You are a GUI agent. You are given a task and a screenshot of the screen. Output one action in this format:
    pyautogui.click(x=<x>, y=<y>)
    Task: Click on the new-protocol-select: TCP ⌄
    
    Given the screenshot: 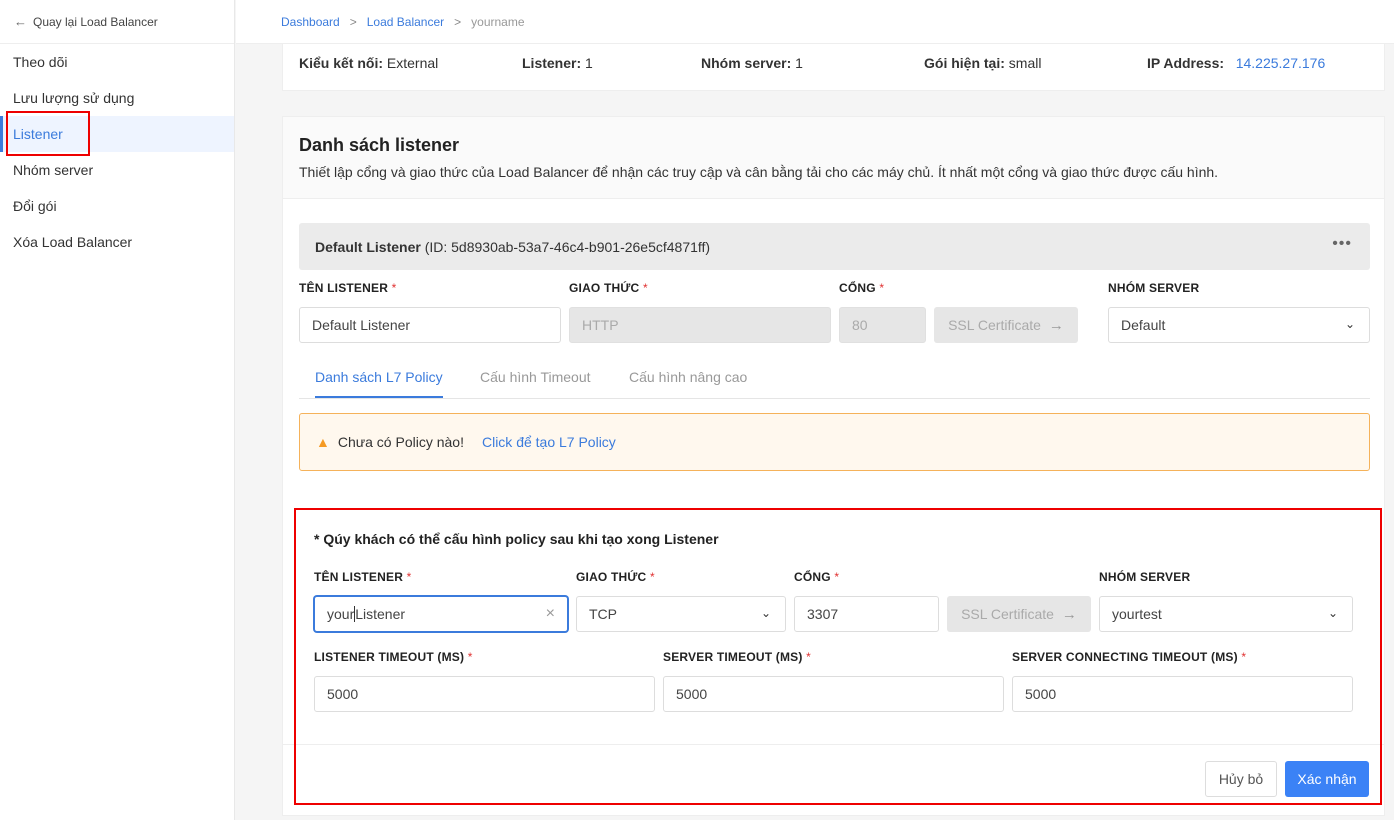 What is the action you would take?
    pyautogui.click(x=681, y=614)
    